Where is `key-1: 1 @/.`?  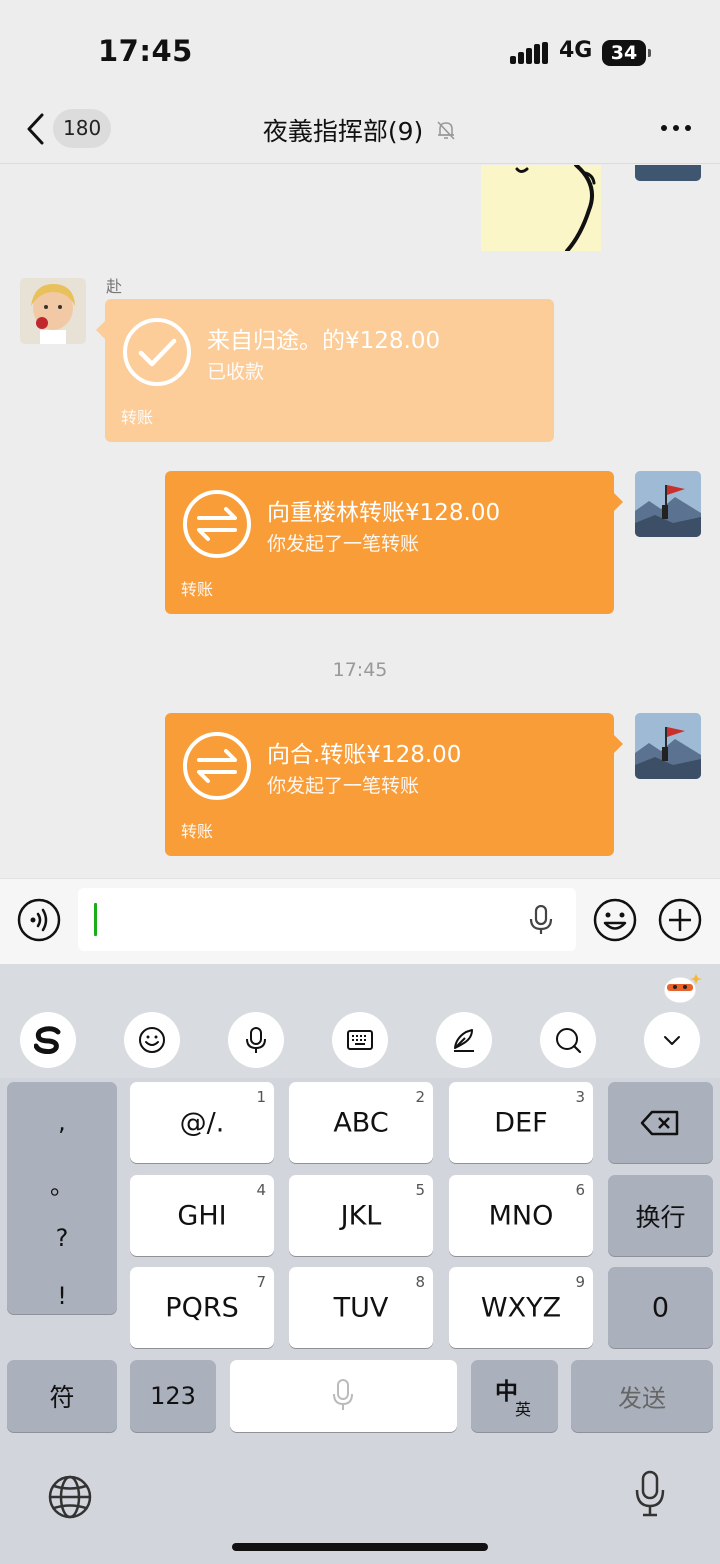 key-1: 1 @/. is located at coordinates (202, 1122).